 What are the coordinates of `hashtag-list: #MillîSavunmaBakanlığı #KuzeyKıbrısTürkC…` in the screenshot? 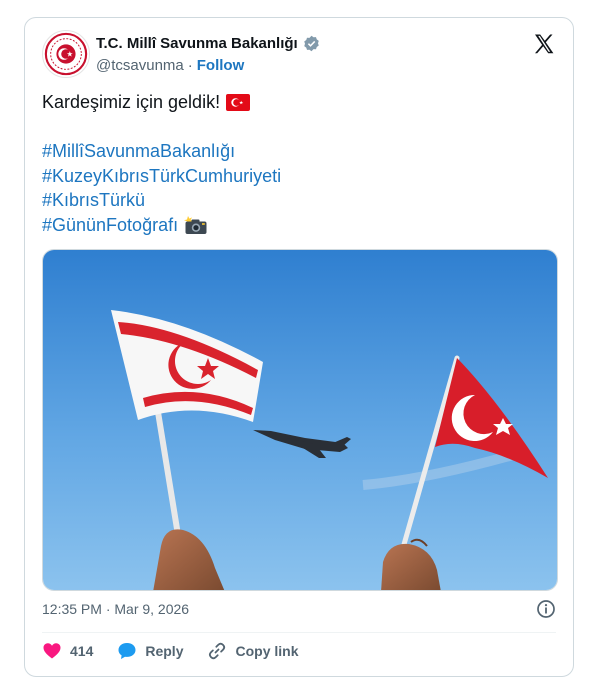 It's located at (161, 188).